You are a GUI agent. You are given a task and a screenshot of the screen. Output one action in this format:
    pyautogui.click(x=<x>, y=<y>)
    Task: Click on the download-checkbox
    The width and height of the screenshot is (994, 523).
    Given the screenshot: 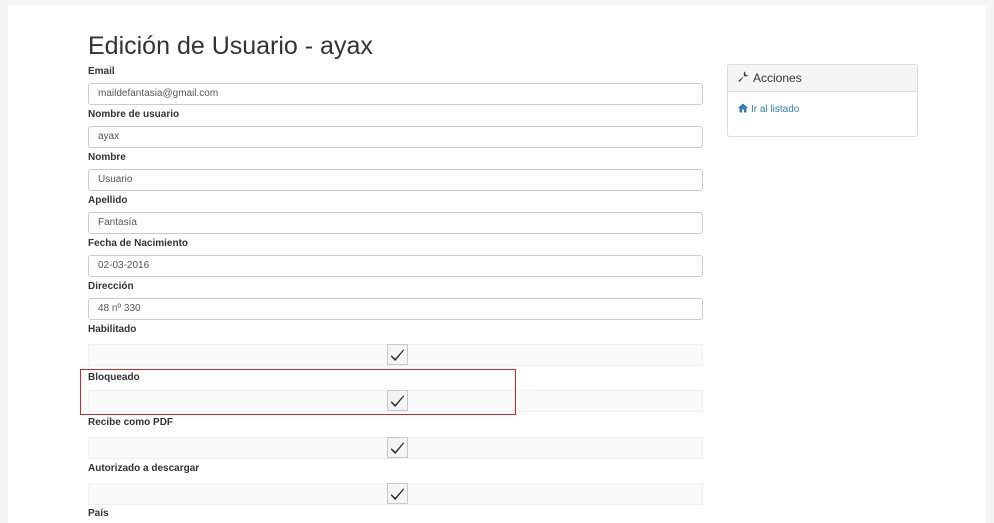 What is the action you would take?
    pyautogui.click(x=397, y=493)
    